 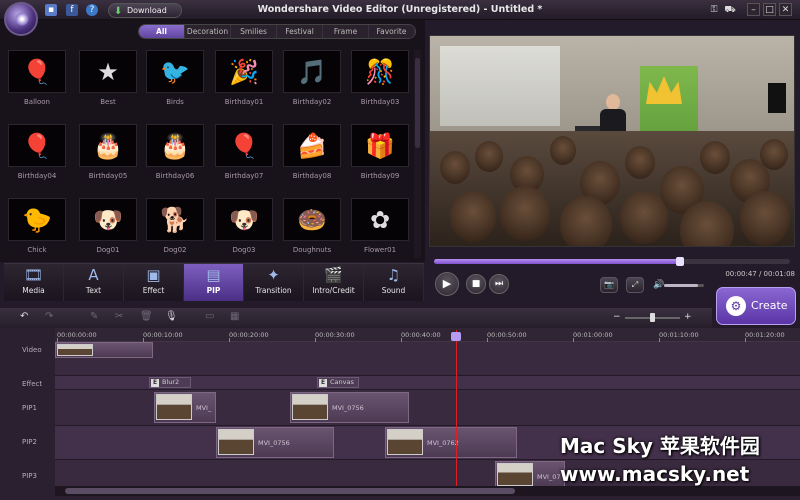 What do you see at coordinates (380, 250) in the screenshot?
I see `library-item-label: Flower01` at bounding box center [380, 250].